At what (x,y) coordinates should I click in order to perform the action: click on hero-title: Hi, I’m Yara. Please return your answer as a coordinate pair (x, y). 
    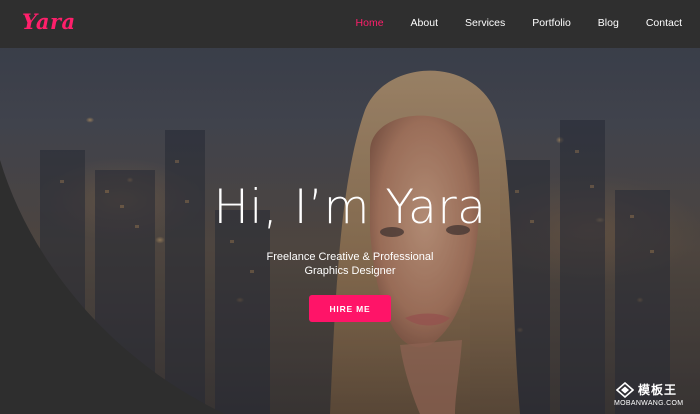
    Looking at the image, I should click on (350, 207).